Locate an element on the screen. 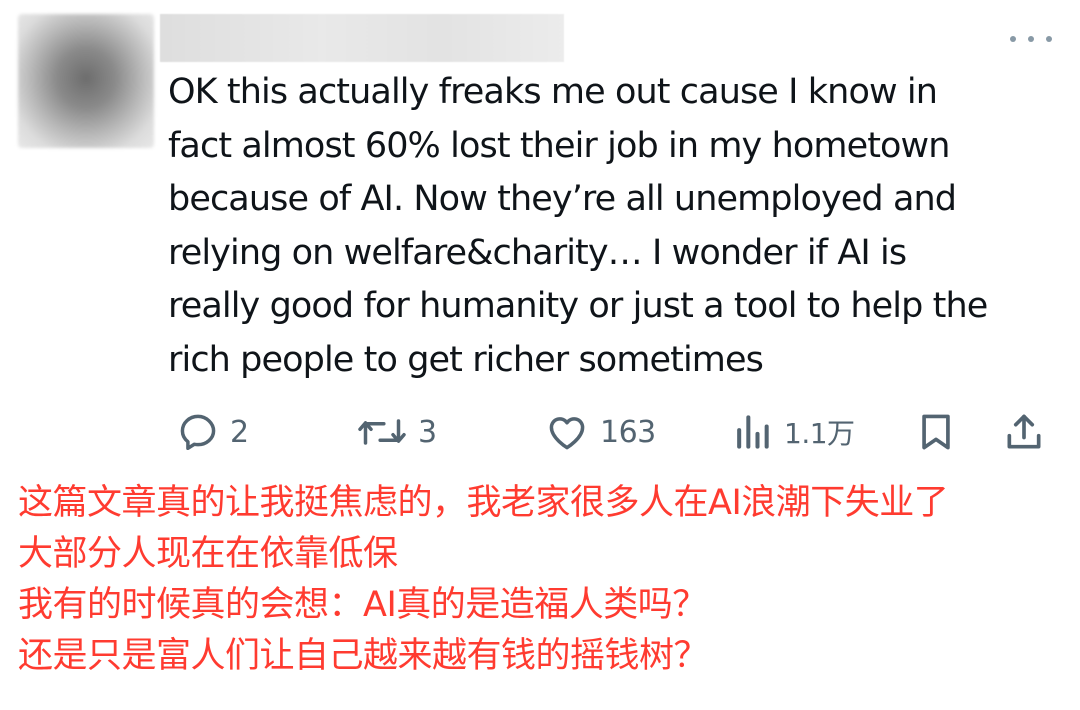 Image resolution: width=1080 pixels, height=710 pixels. share-button is located at coordinates (1024, 432).